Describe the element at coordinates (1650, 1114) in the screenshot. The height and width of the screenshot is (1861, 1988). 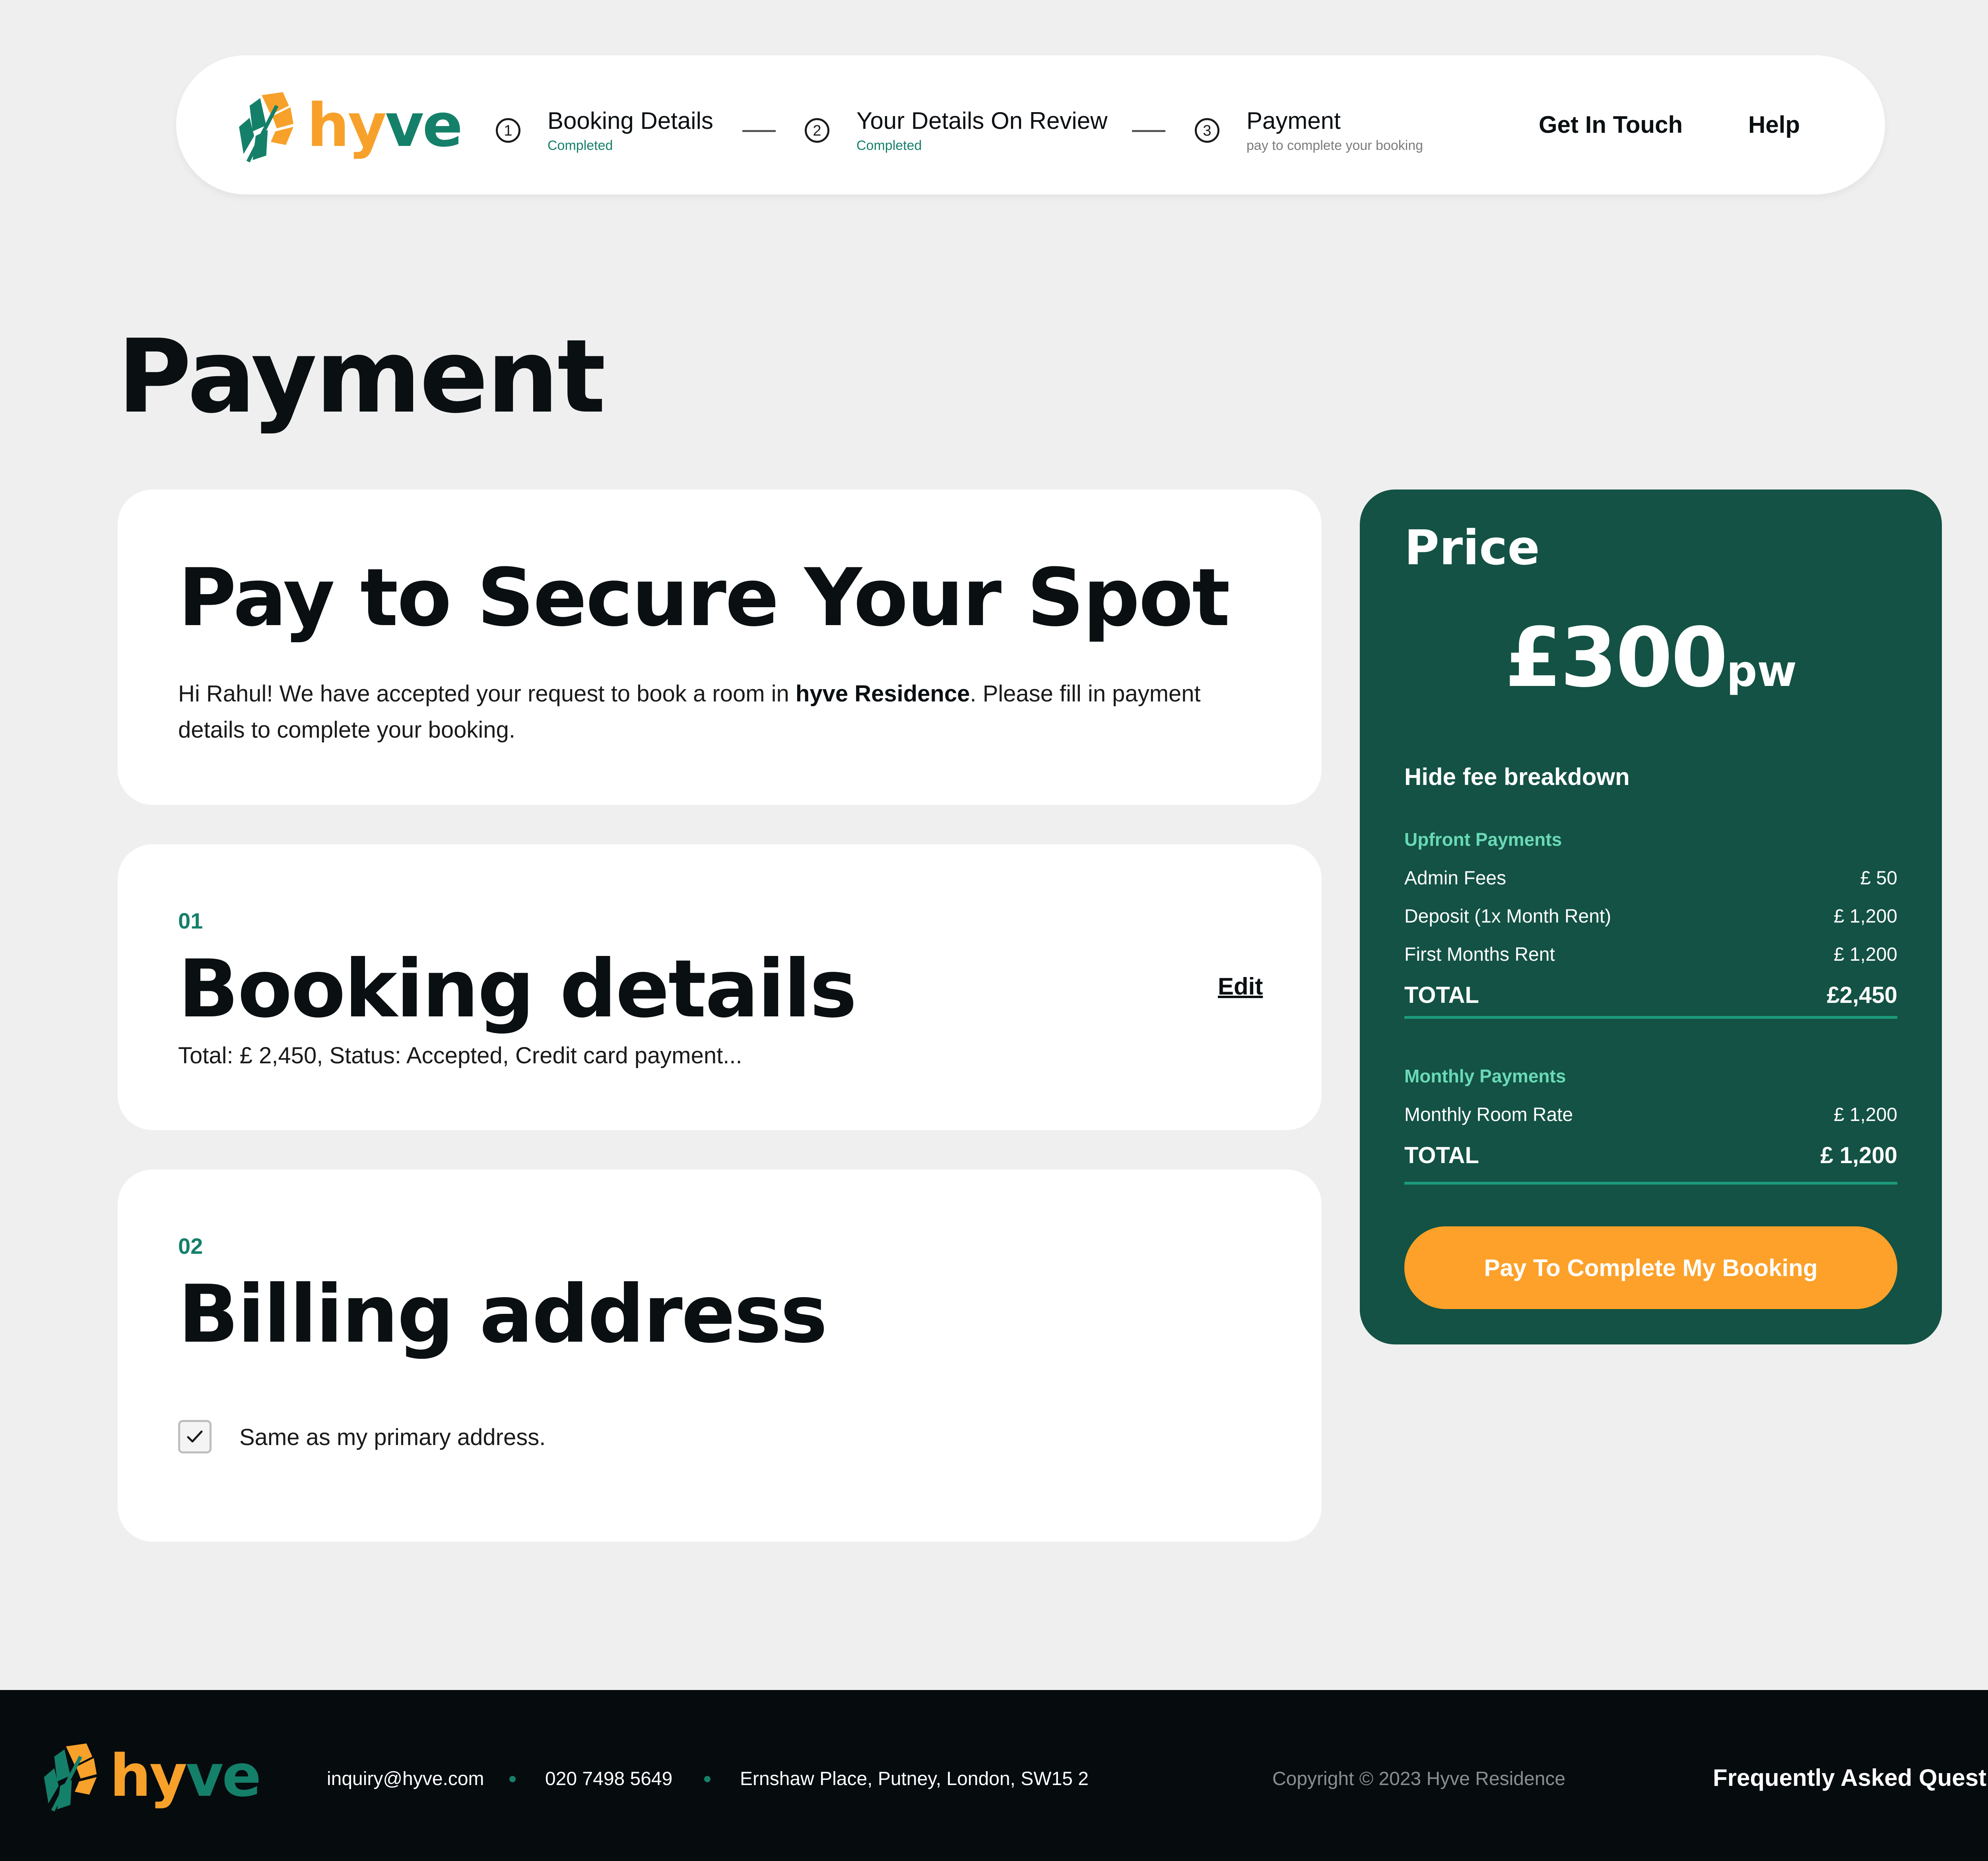
I see `fee-row: Monthly Room Rate £ 1,200` at that location.